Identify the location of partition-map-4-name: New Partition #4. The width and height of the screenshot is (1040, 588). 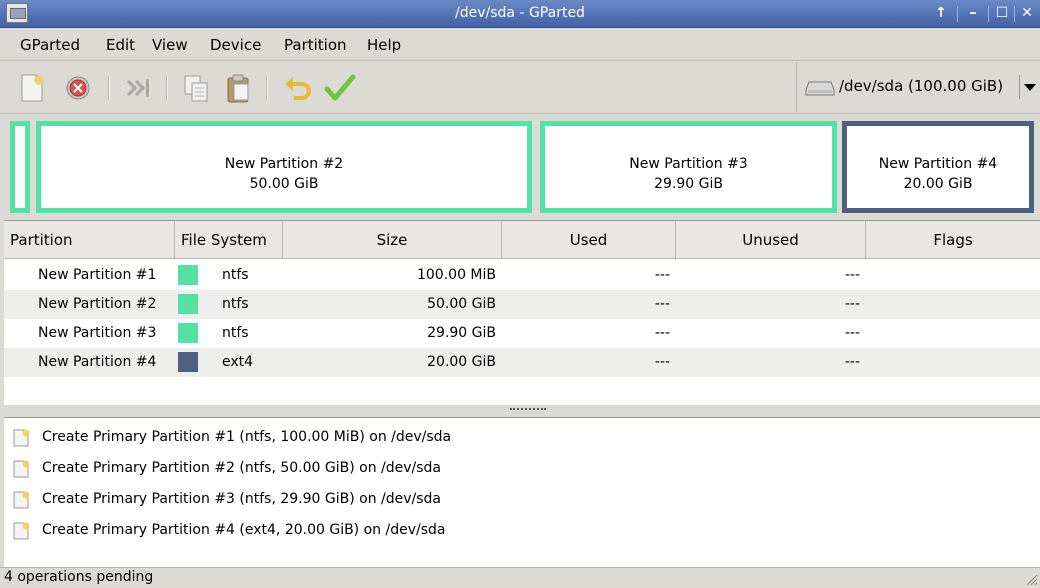
(938, 164).